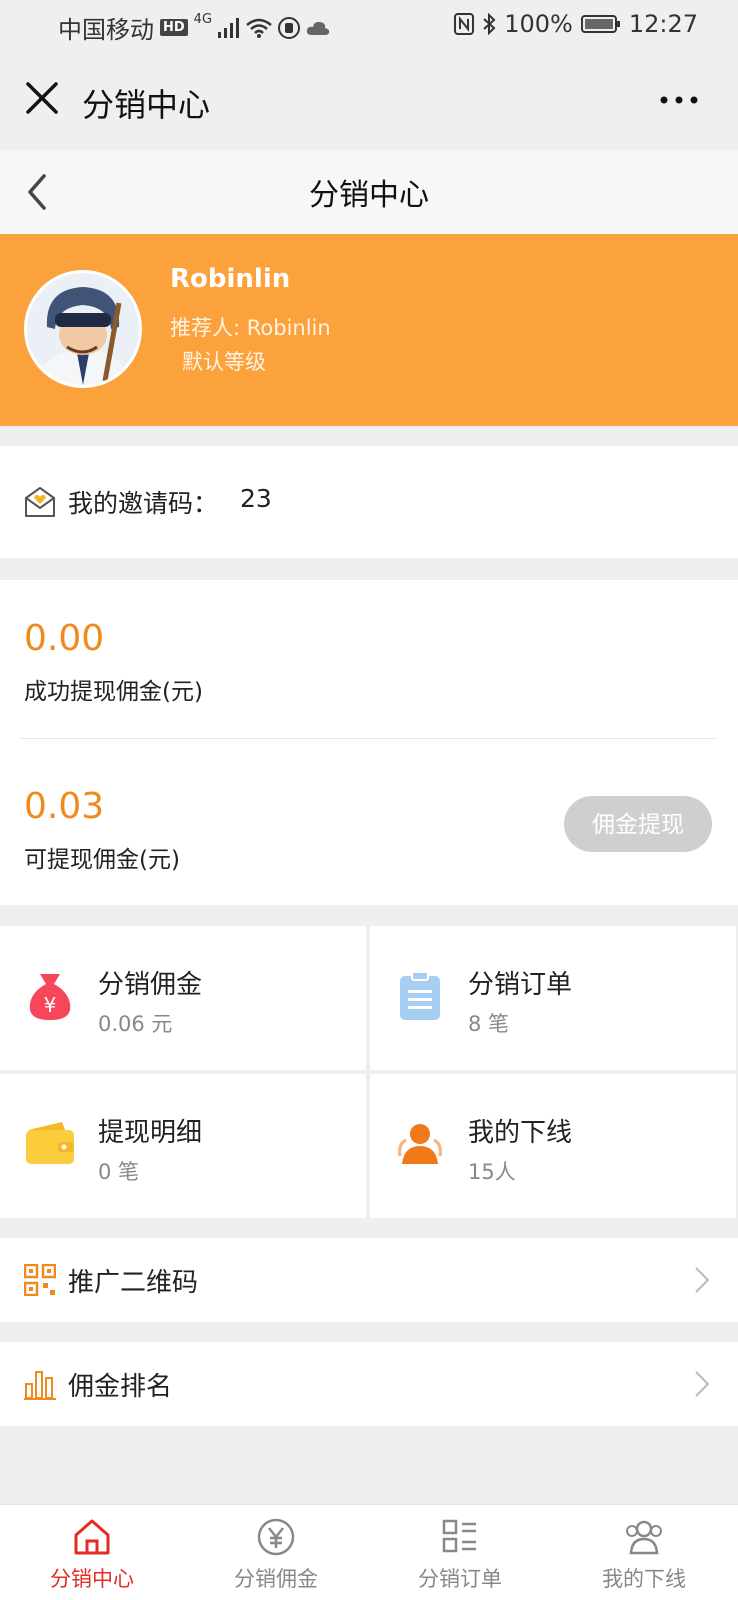 This screenshot has width=738, height=1600. What do you see at coordinates (119, 1172) in the screenshot?
I see `grid-item-sub: 0 笔` at bounding box center [119, 1172].